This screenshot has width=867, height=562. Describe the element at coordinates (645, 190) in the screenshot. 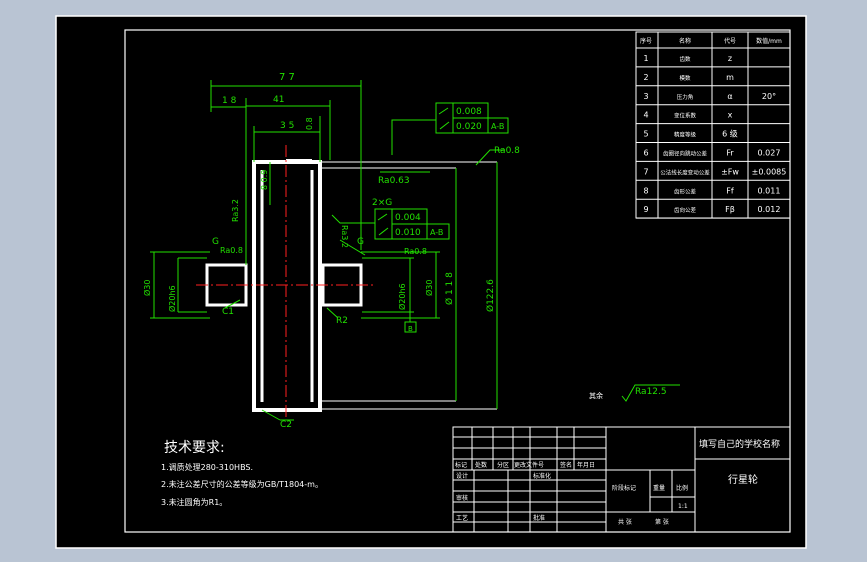

I see `params-cell: 8` at that location.